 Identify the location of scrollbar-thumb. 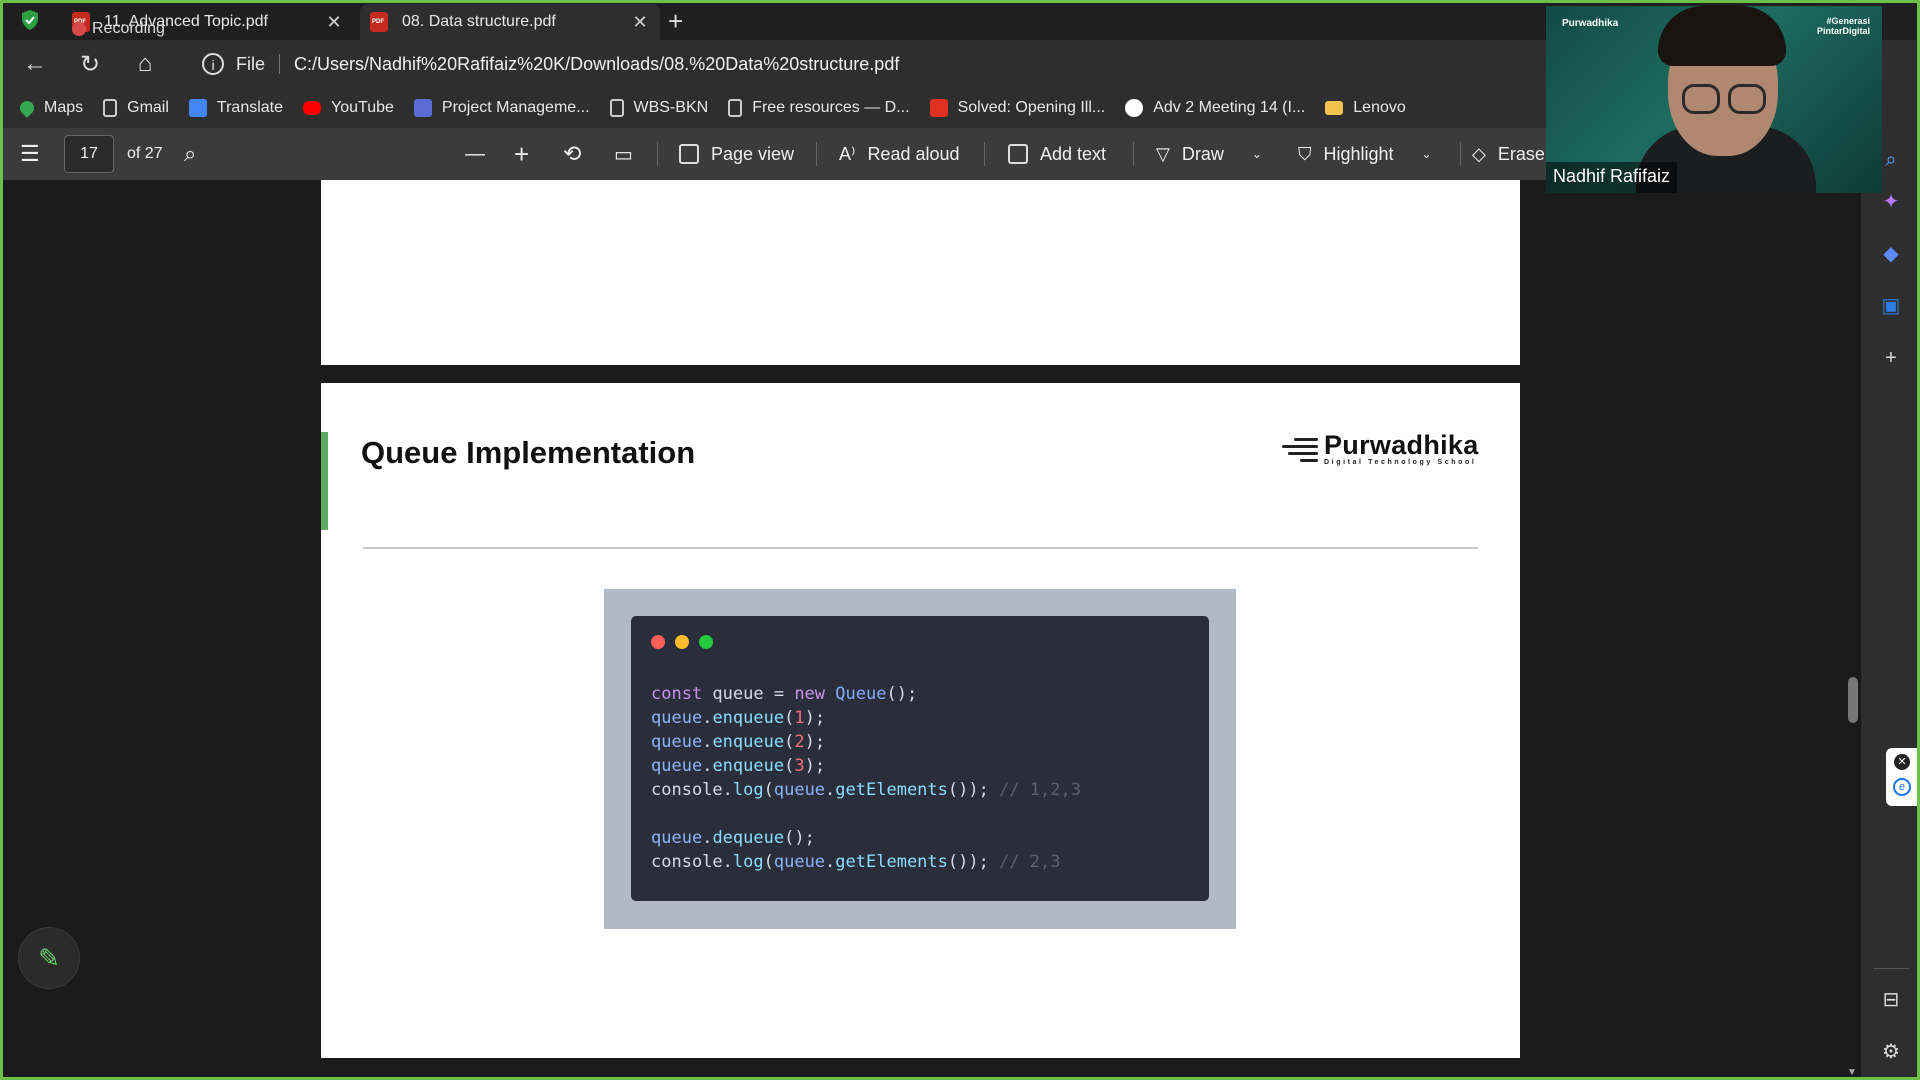
(1853, 700).